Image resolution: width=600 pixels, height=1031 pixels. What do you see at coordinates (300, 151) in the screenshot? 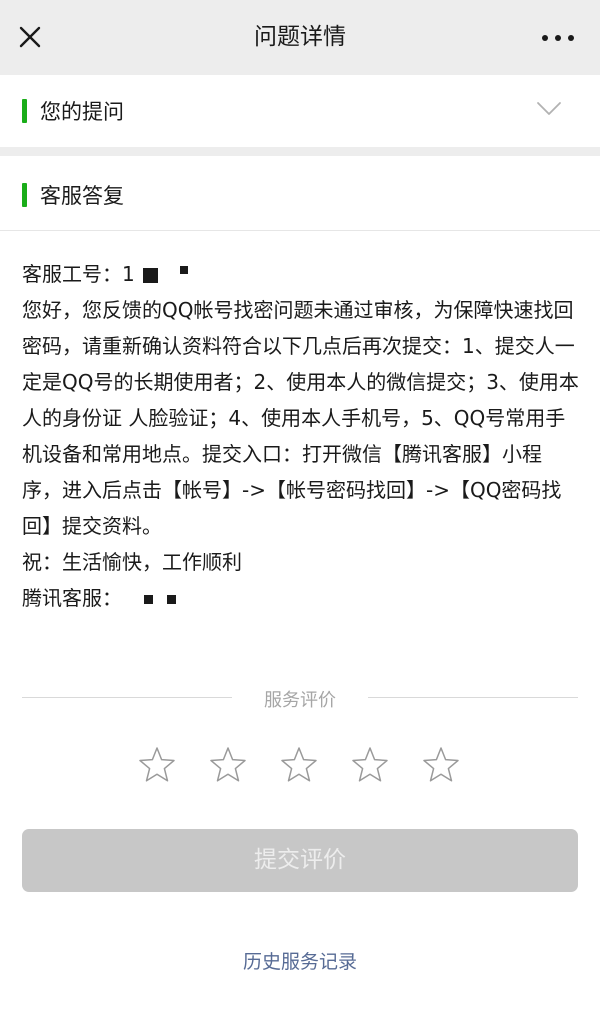
I see `section-separator` at bounding box center [300, 151].